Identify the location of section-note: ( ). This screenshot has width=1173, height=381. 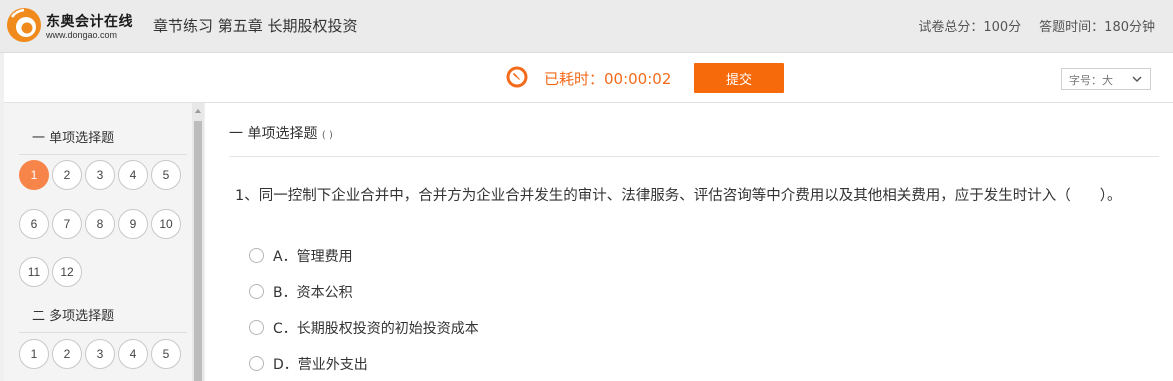
(327, 135).